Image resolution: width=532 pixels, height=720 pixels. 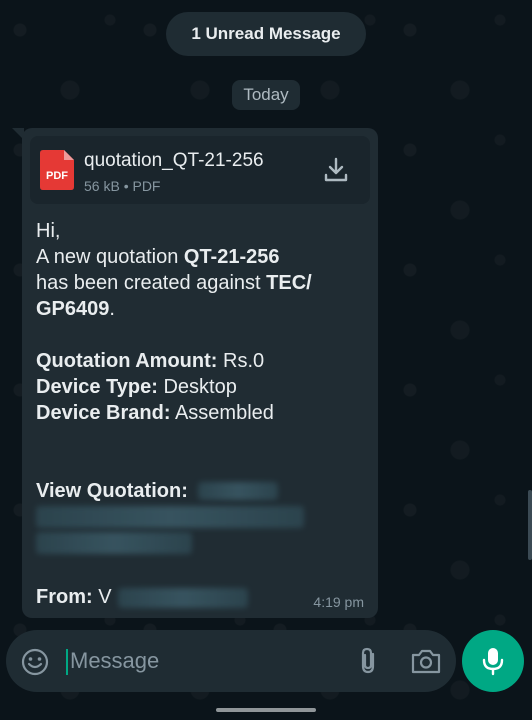 What do you see at coordinates (289, 283) in the screenshot?
I see `target-id-part-a: TEC/` at bounding box center [289, 283].